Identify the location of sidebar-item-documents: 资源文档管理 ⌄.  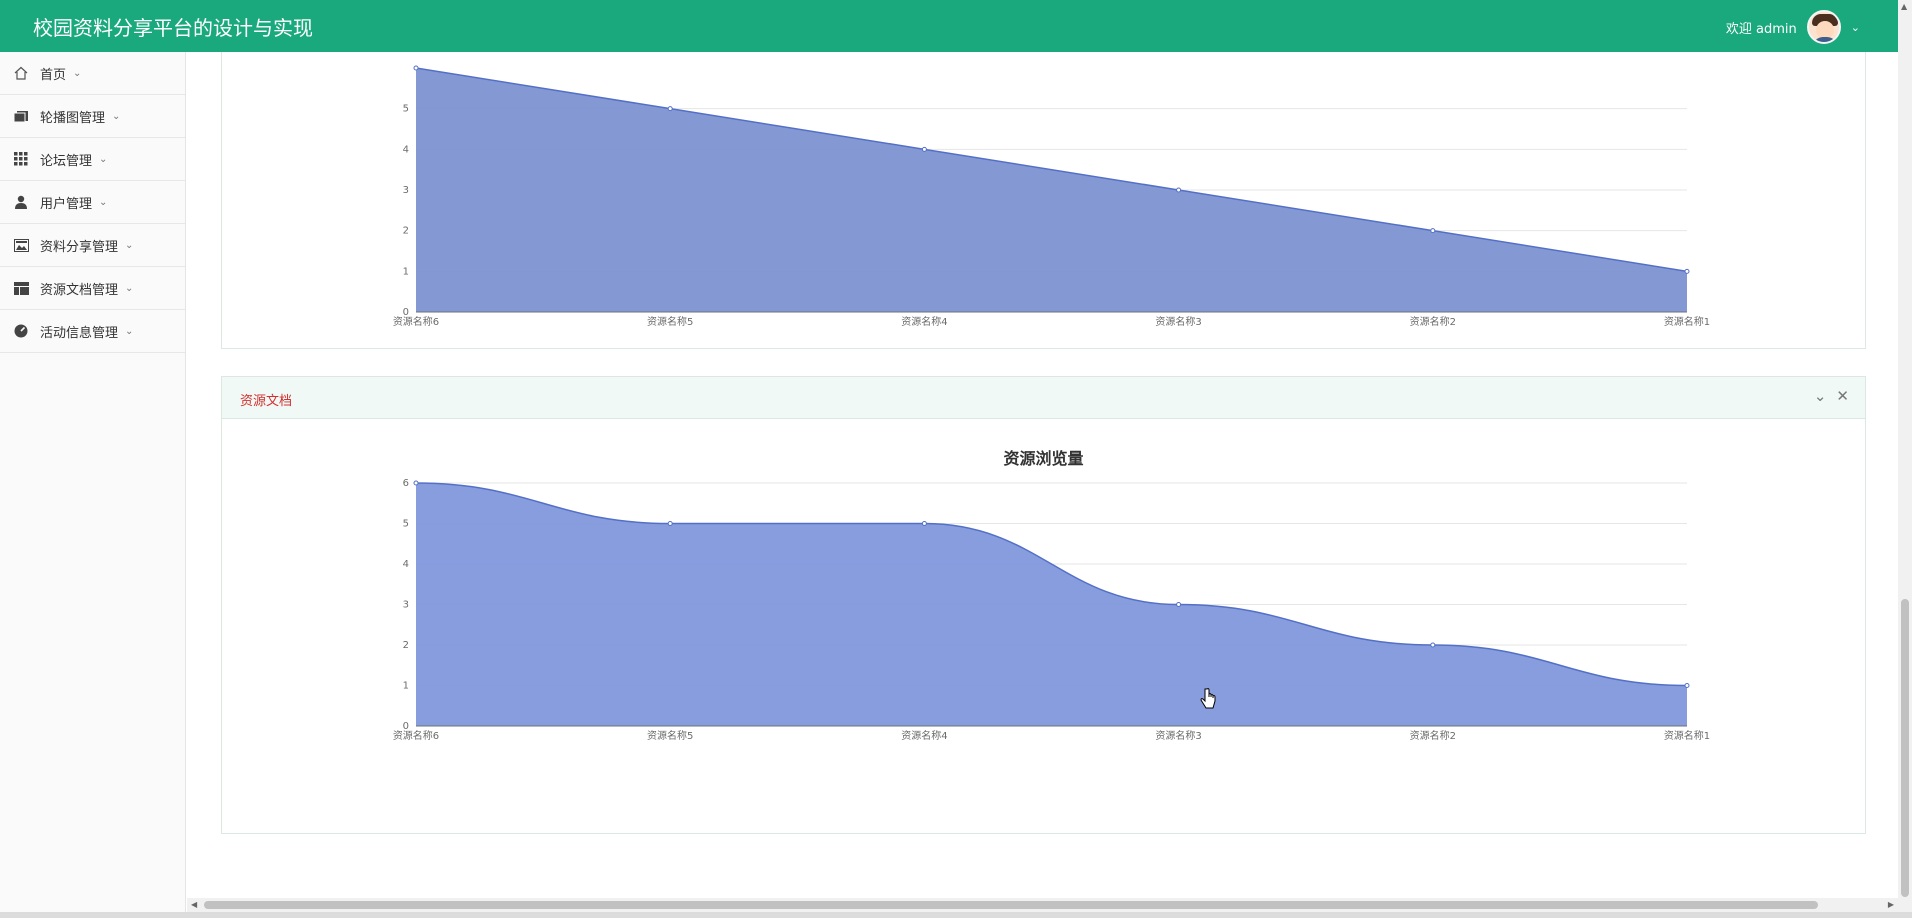
(92, 288).